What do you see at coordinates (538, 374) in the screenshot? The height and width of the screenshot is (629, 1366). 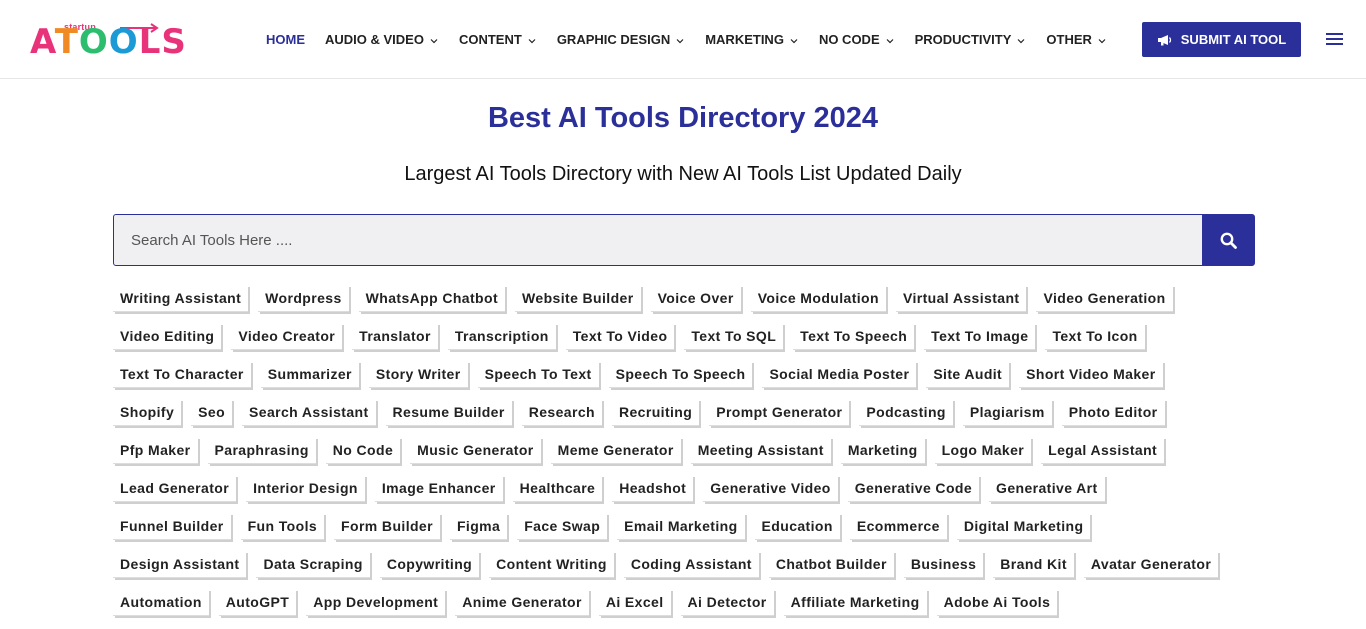 I see `category-tag: Speech To Text` at bounding box center [538, 374].